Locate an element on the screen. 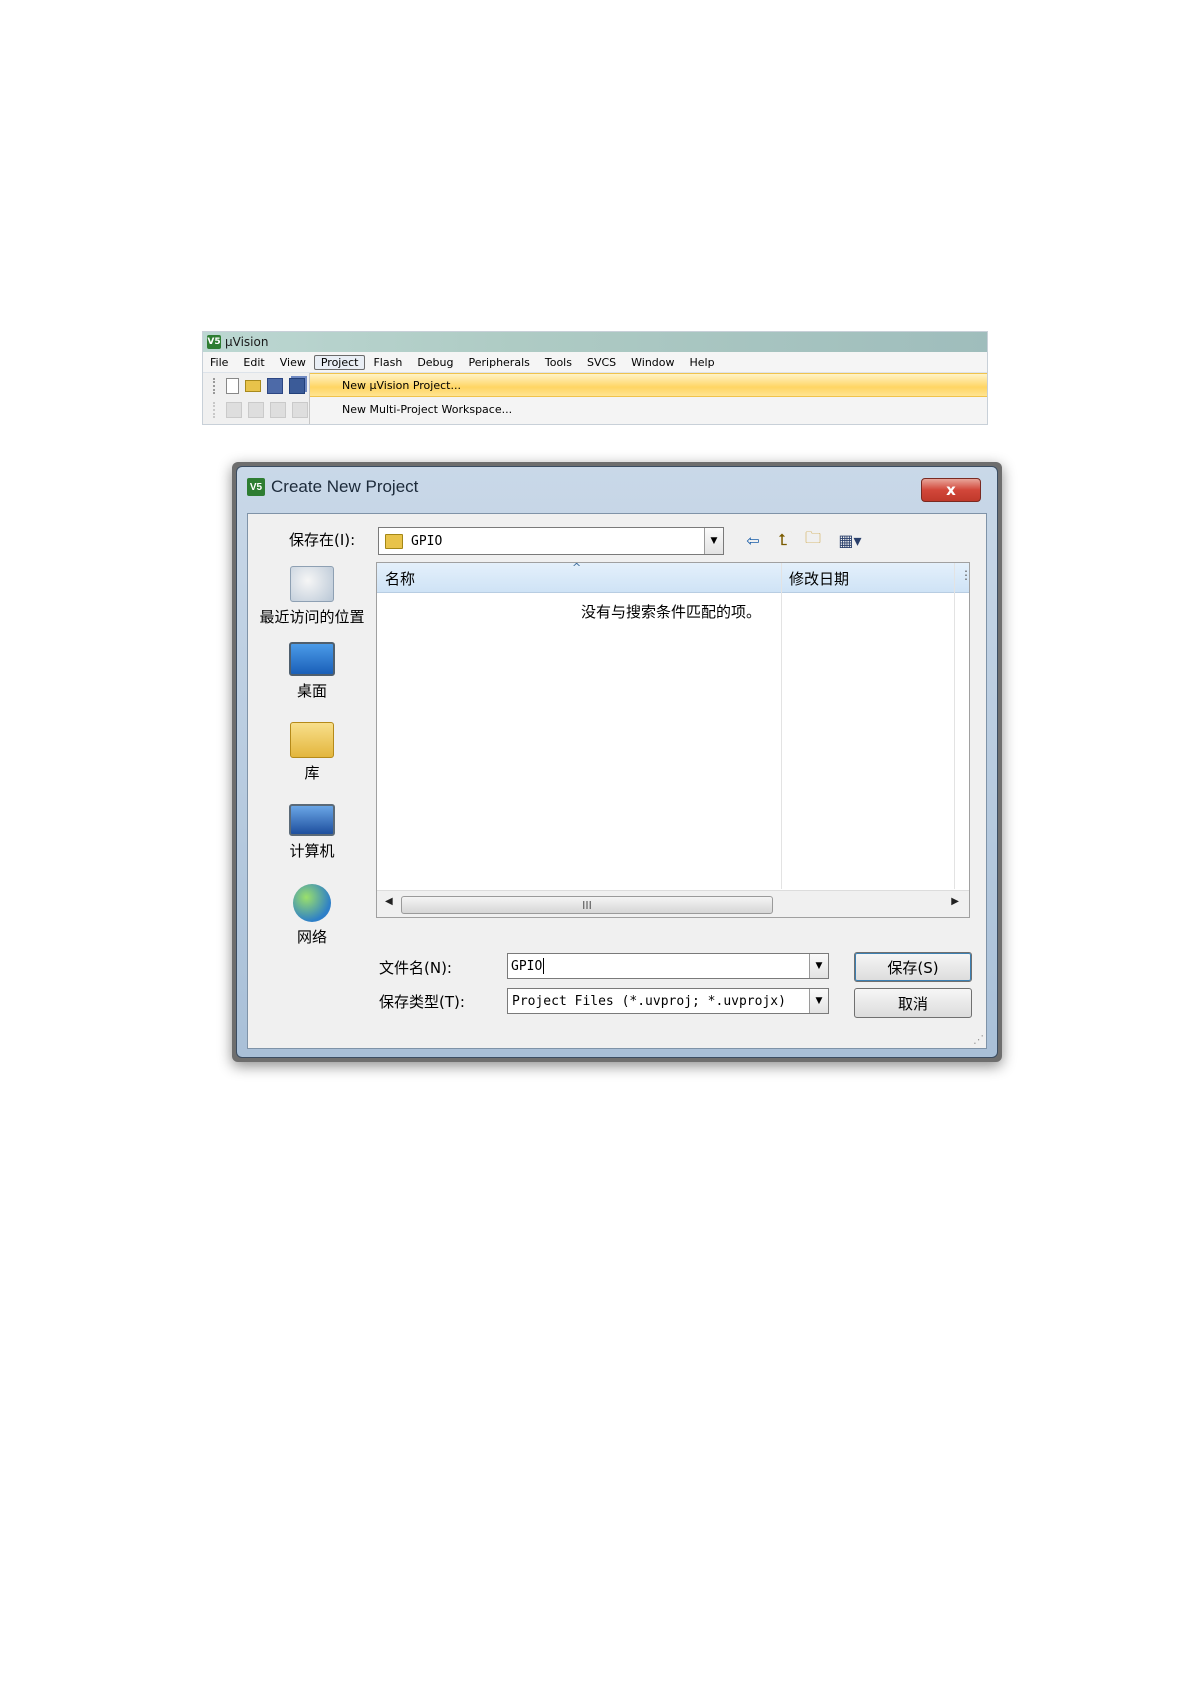  place-label: 库 is located at coordinates (312, 773).